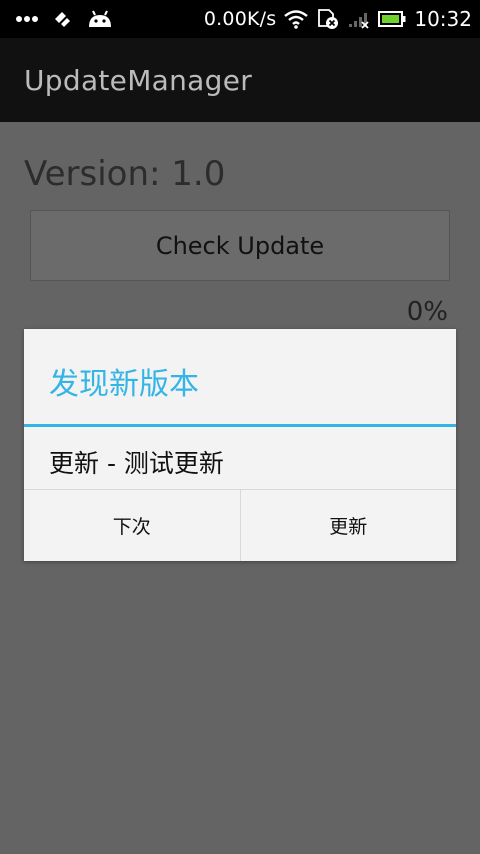 The width and height of the screenshot is (480, 854). I want to click on status-bar-right: 0.00K/s 10:32, so click(338, 19).